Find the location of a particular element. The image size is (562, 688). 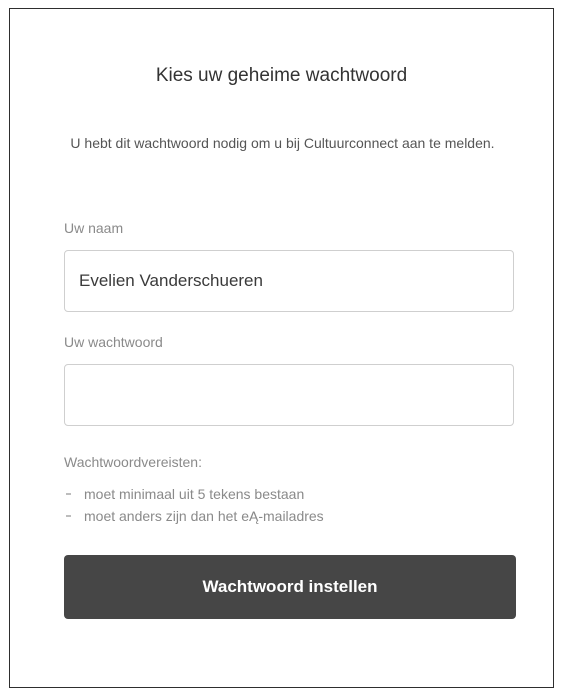

password-label: Uw wachtwoord is located at coordinates (113, 342).